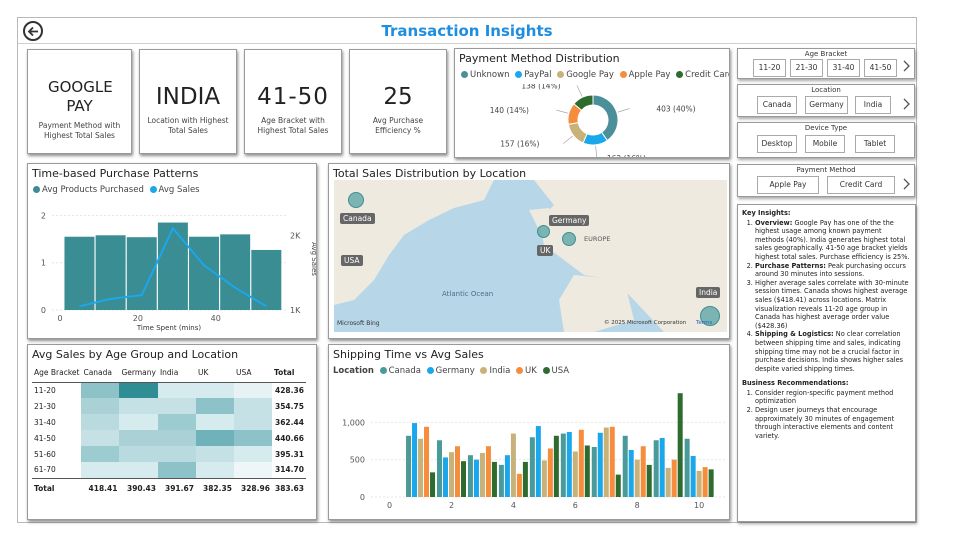 The height and width of the screenshot is (540, 960). What do you see at coordinates (675, 109) in the screenshot?
I see `donut-data-label: 403 (40%)` at bounding box center [675, 109].